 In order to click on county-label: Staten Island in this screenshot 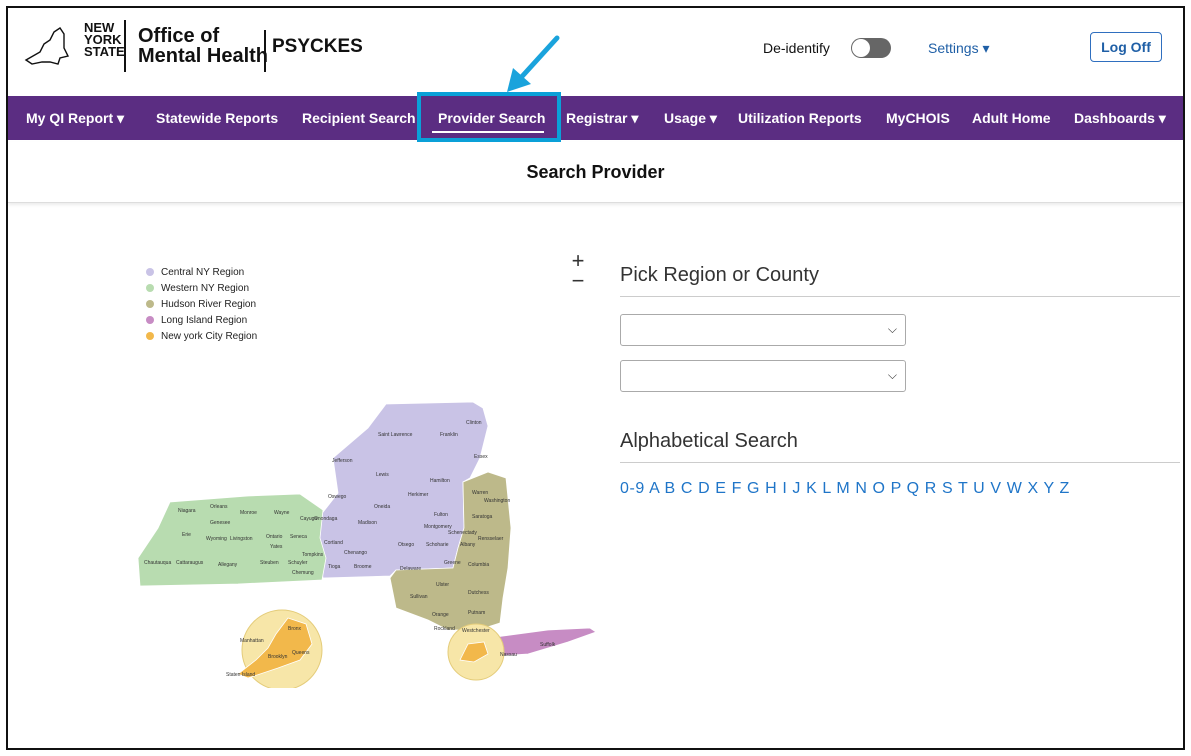, I will do `click(240, 675)`.